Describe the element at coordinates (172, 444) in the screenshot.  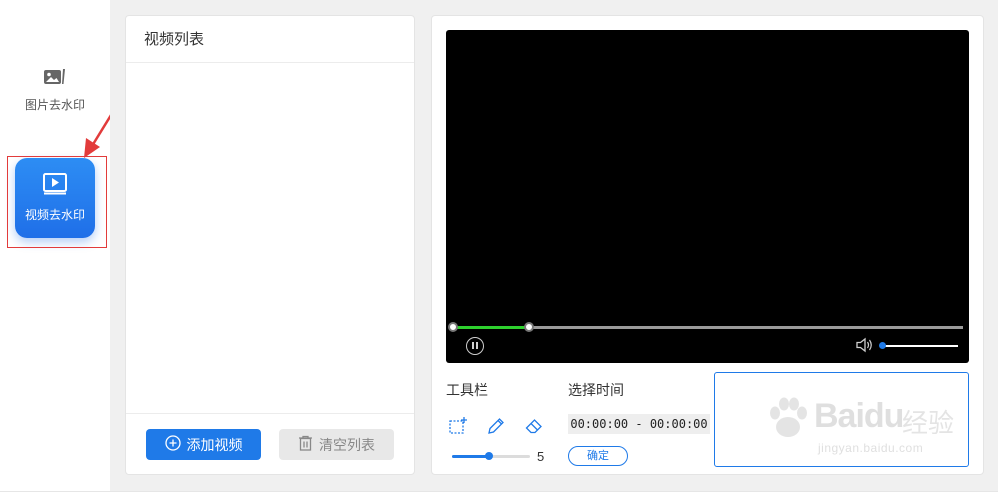
I see `plus-circle-icon` at that location.